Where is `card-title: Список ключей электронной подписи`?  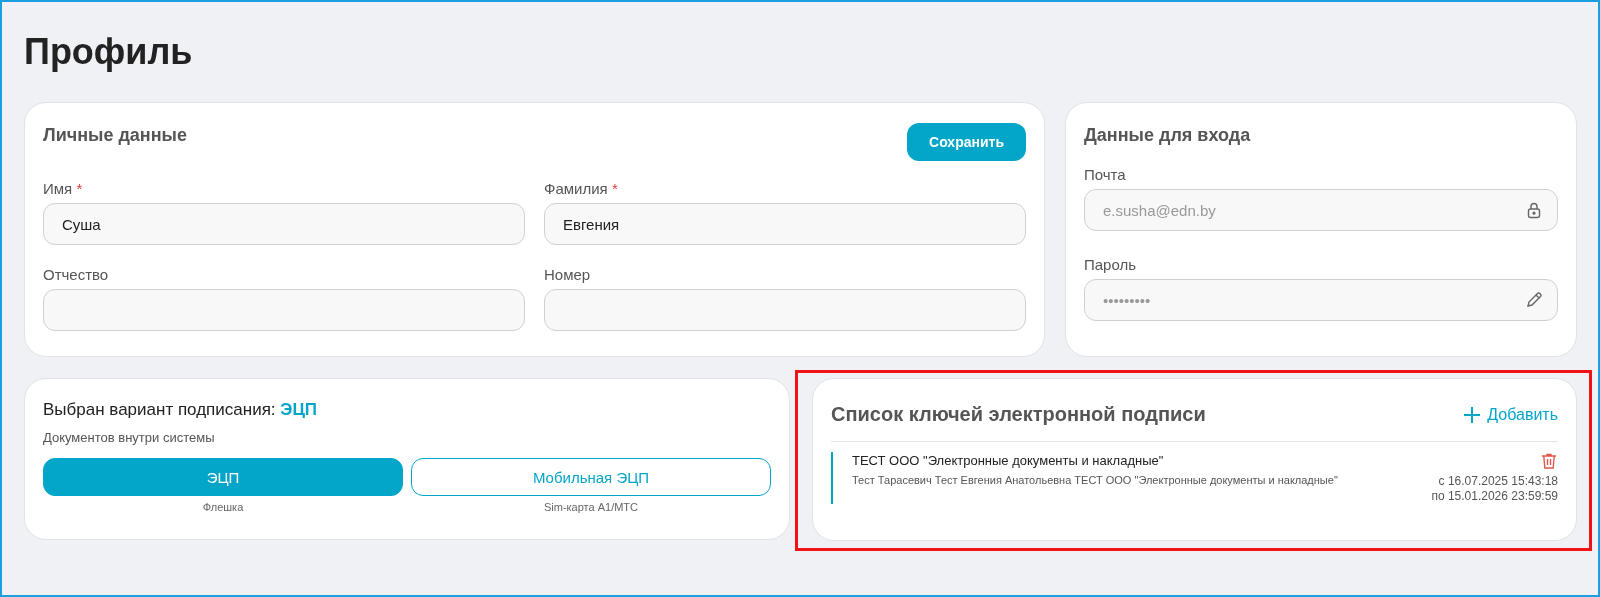 card-title: Список ключей электронной подписи is located at coordinates (1018, 414).